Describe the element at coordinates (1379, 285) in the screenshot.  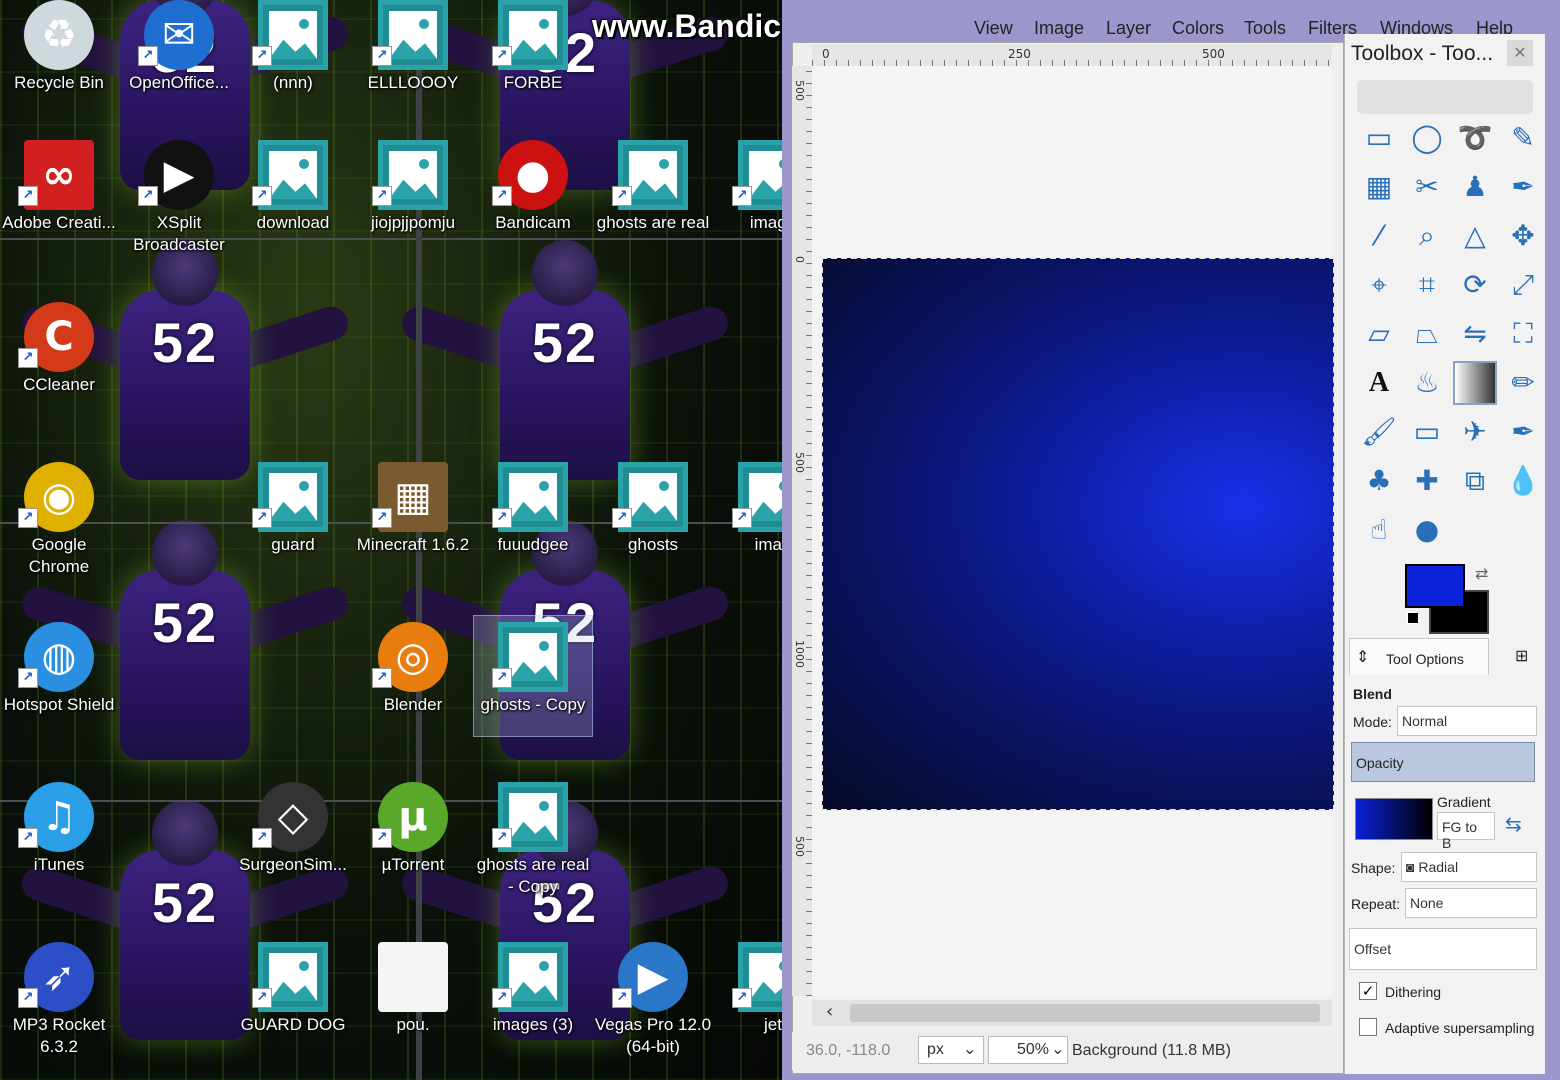
I see `align-tool-icon: ⌖` at that location.